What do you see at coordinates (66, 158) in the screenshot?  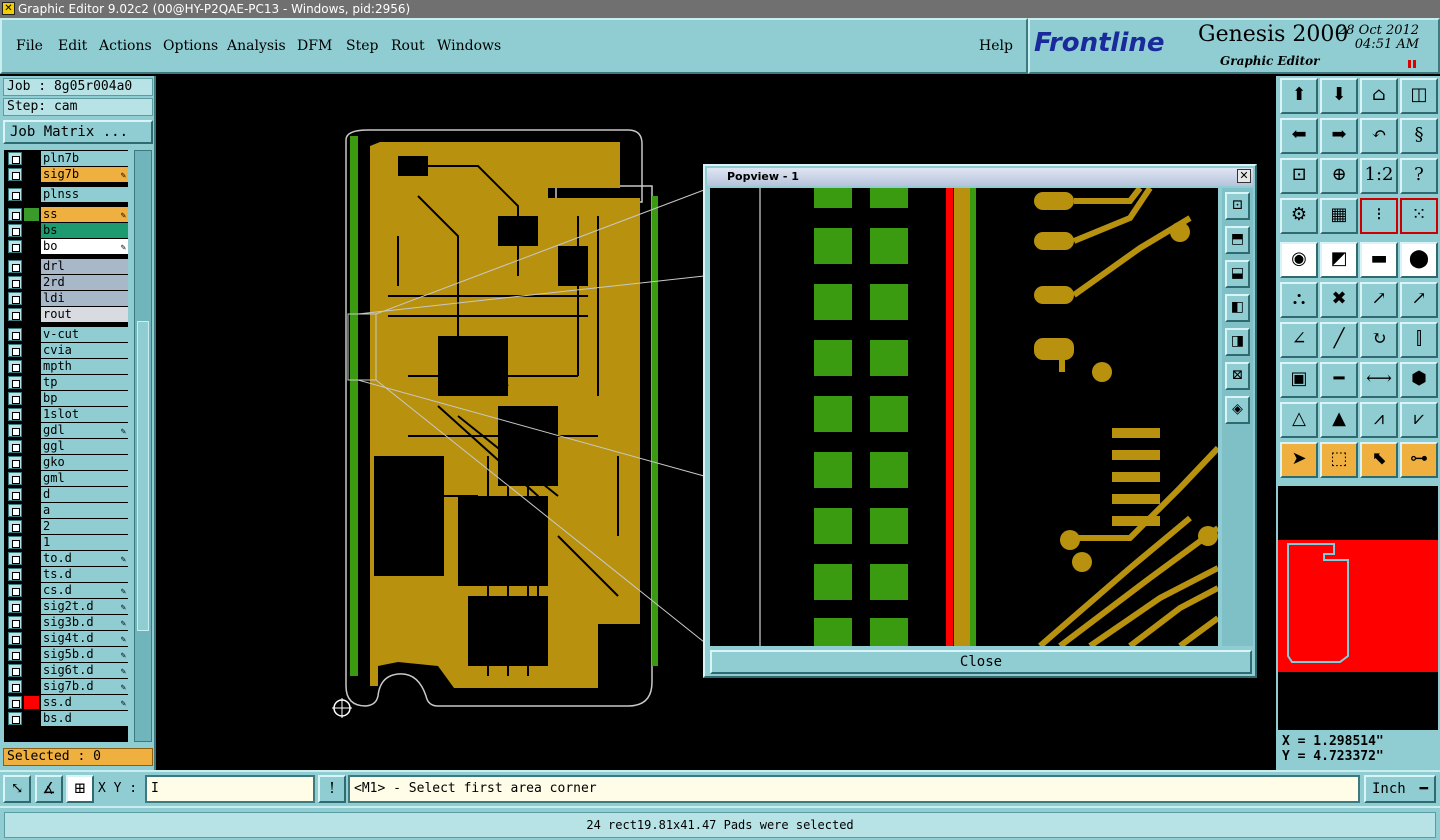 I see `layer-row: pln7b` at bounding box center [66, 158].